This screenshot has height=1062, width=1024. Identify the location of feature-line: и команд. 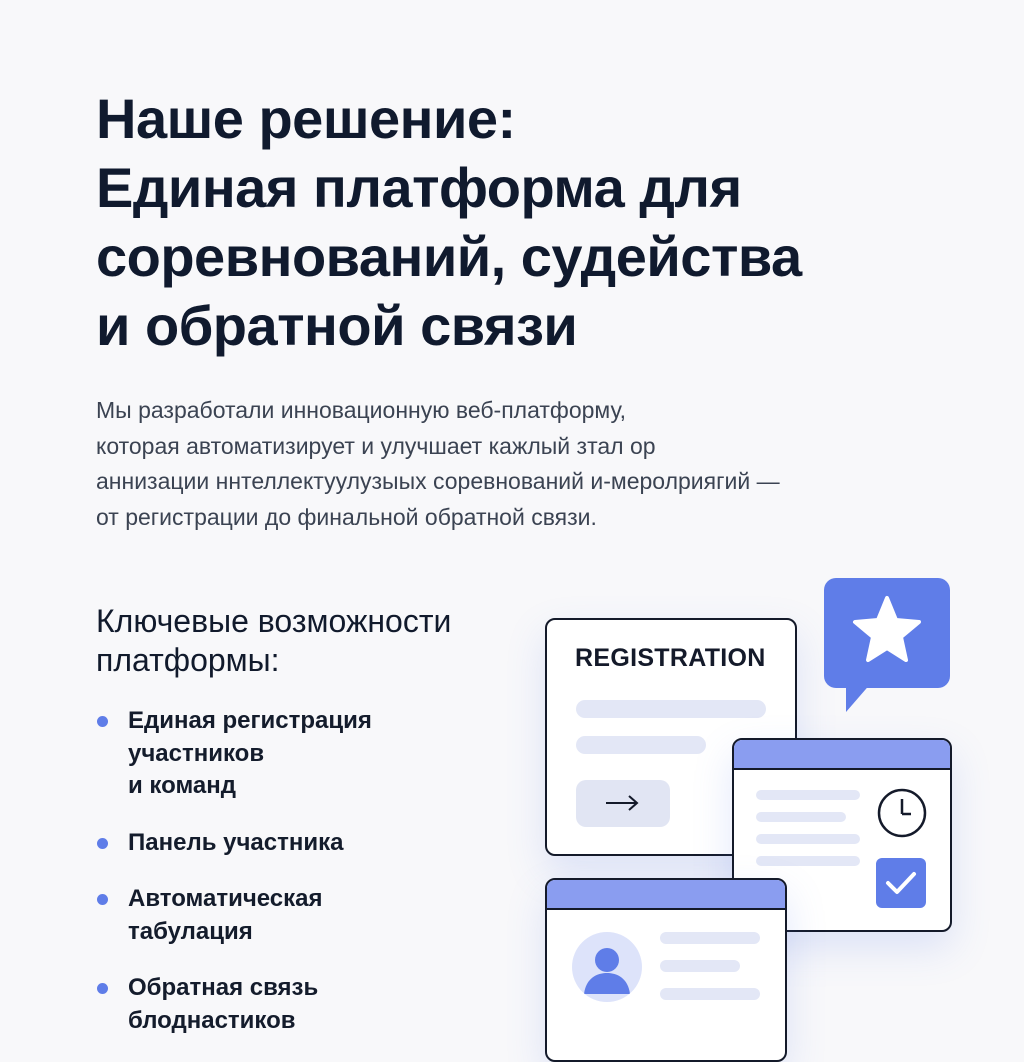
(182, 785).